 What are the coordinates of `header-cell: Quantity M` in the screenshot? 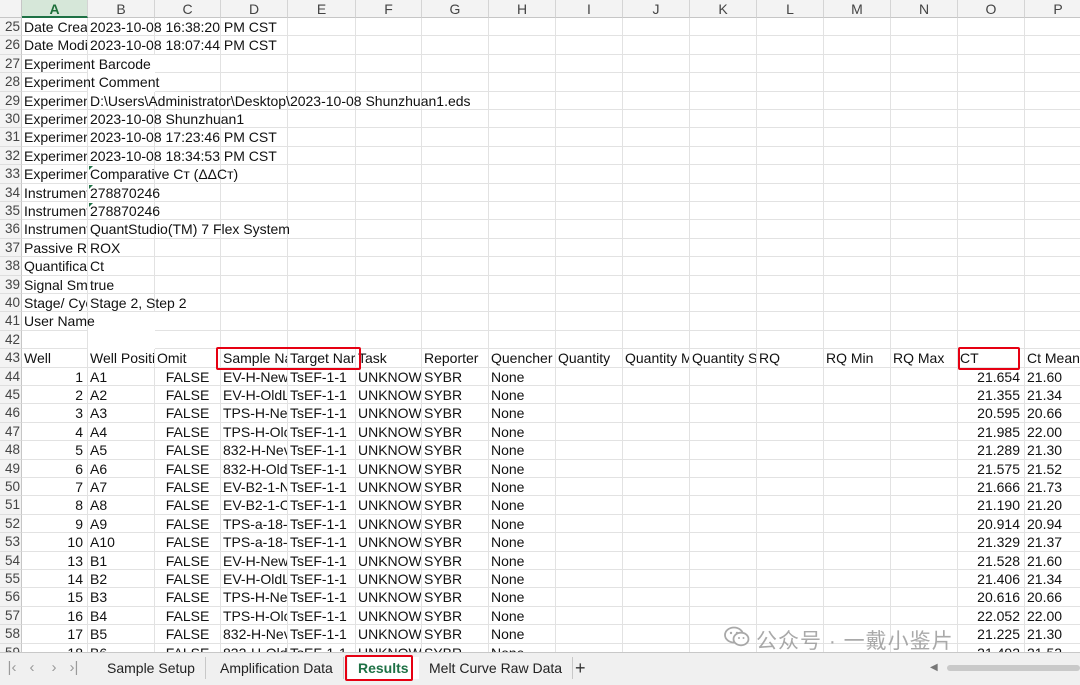 It's located at (656, 358).